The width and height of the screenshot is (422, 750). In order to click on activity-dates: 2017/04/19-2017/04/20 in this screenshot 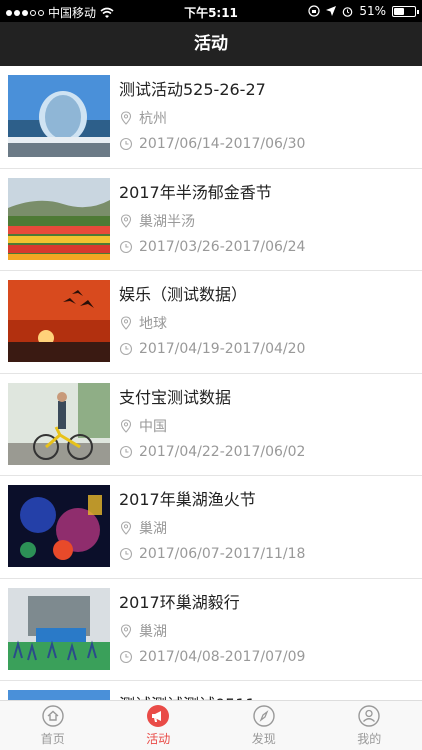, I will do `click(212, 349)`.